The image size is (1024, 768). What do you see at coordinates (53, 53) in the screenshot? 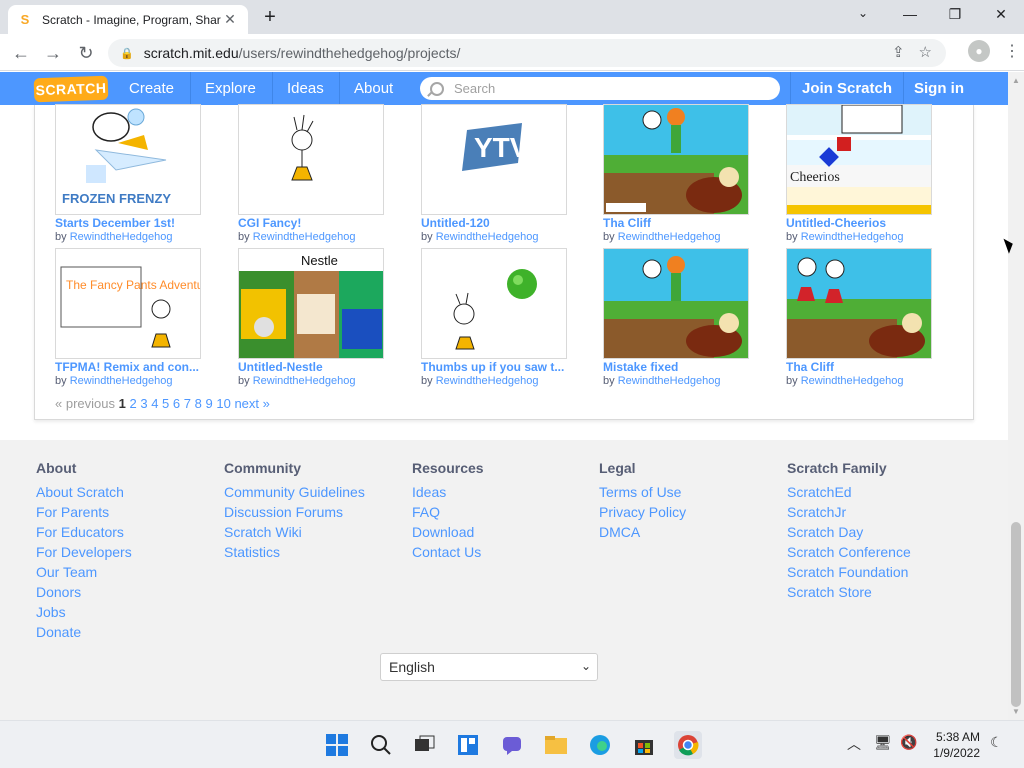
I see `forward-arrow-icon: →` at bounding box center [53, 53].